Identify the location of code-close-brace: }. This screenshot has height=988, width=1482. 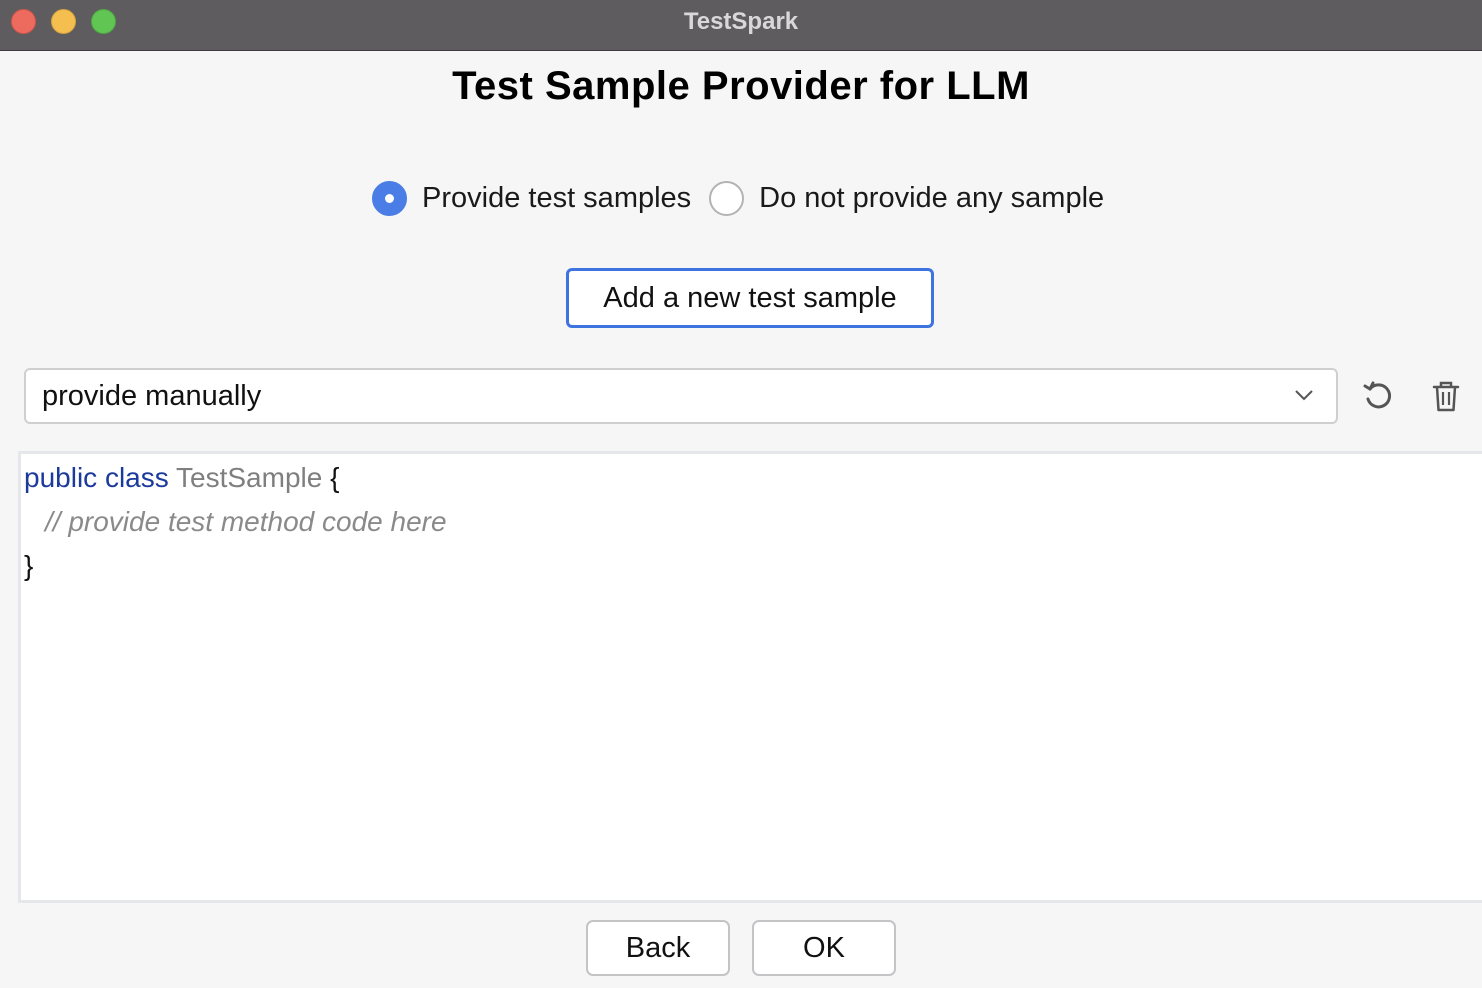
(29, 565).